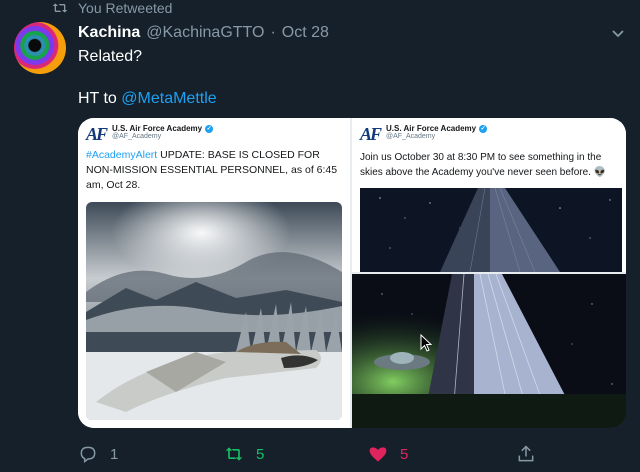 The height and width of the screenshot is (472, 640). Describe the element at coordinates (109, 33) in the screenshot. I see `author-name: Kachina` at that location.